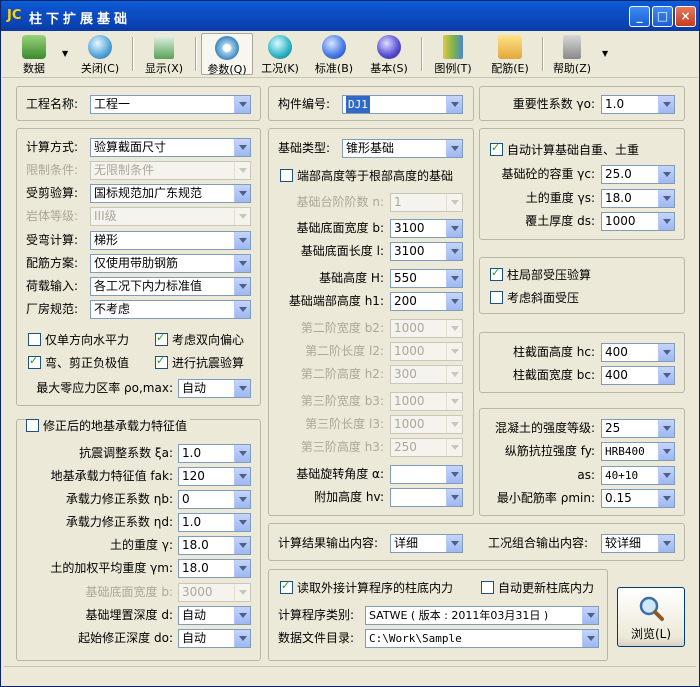  What do you see at coordinates (638, 543) in the screenshot?
I see `output-combo-combo: 较详细` at bounding box center [638, 543].